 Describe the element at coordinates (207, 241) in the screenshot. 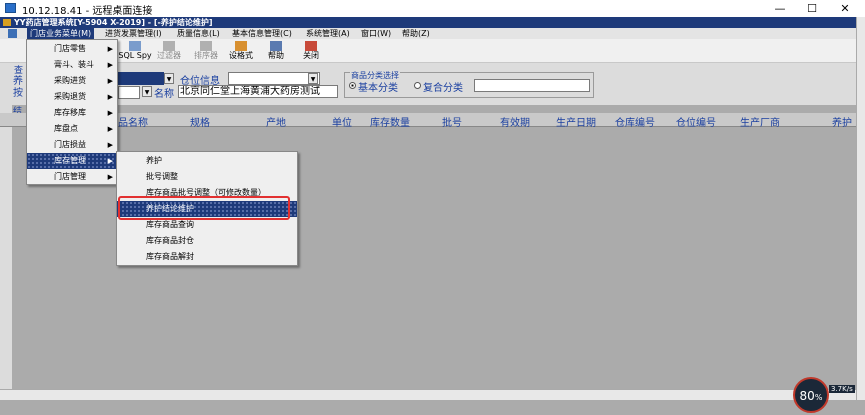

I see `menu2-stock-seal: 库存商品封仓` at that location.